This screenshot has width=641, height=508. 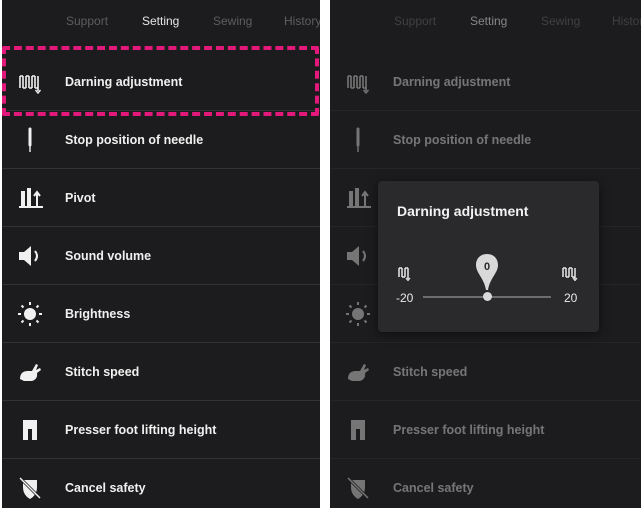 I want to click on slider-max-label: 20, so click(x=571, y=298).